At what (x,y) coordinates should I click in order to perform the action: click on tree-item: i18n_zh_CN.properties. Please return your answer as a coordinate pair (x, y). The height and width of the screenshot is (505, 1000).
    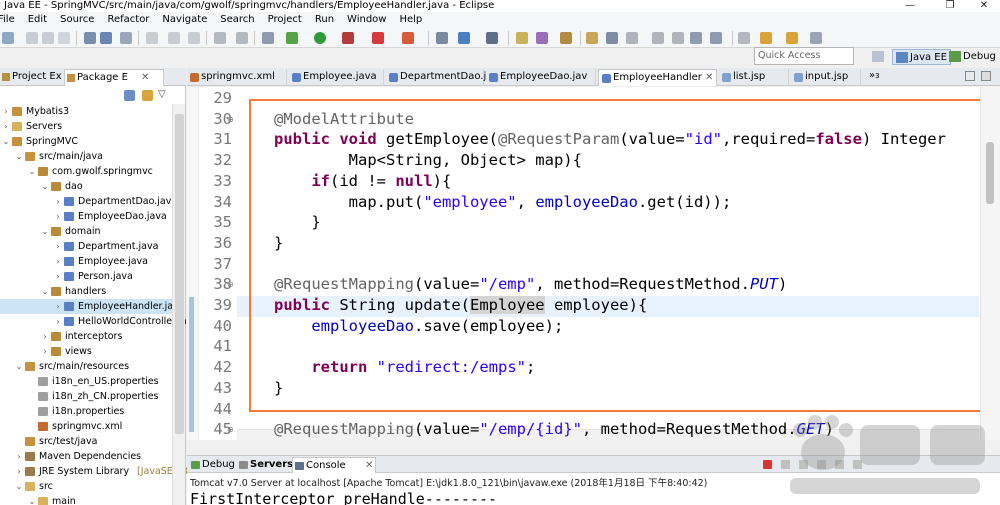
    Looking at the image, I should click on (86, 396).